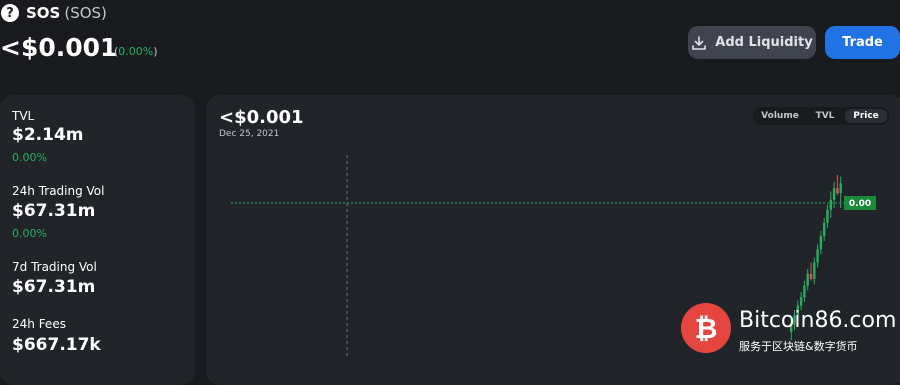  Describe the element at coordinates (59, 47) in the screenshot. I see `token-price: <$0.001` at that location.